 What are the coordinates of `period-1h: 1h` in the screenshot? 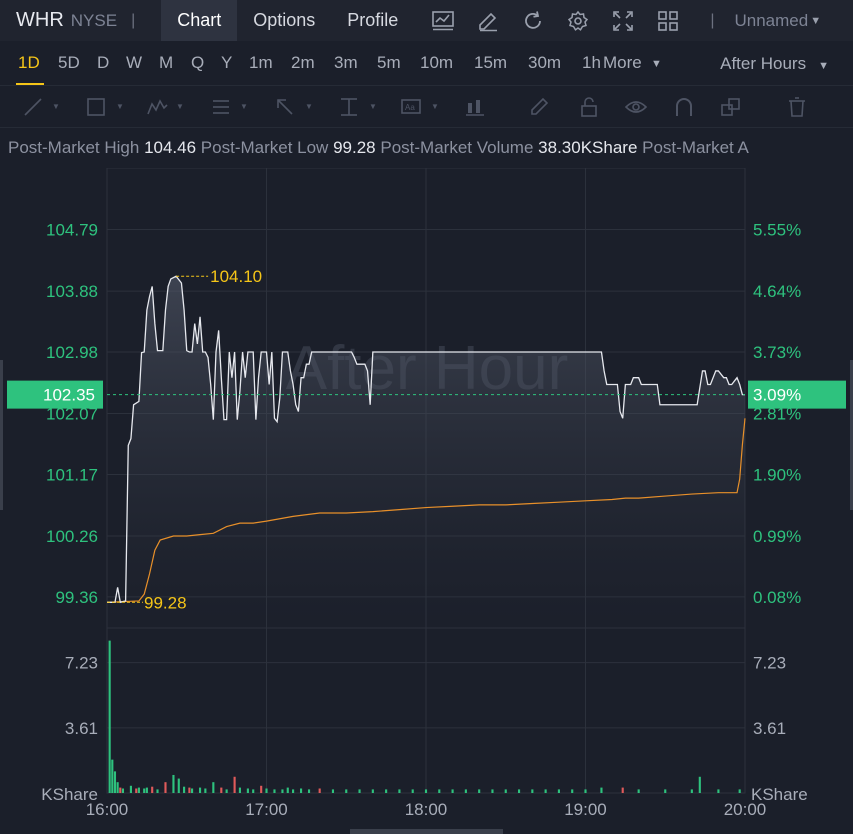 It's located at (591, 63).